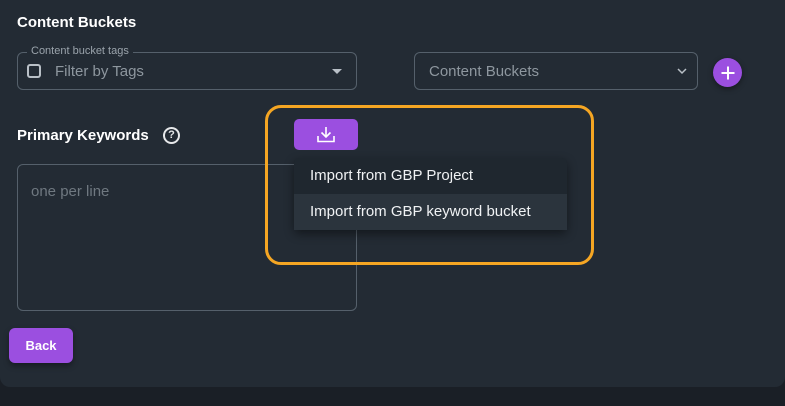  I want to click on caret-down-icon, so click(337, 71).